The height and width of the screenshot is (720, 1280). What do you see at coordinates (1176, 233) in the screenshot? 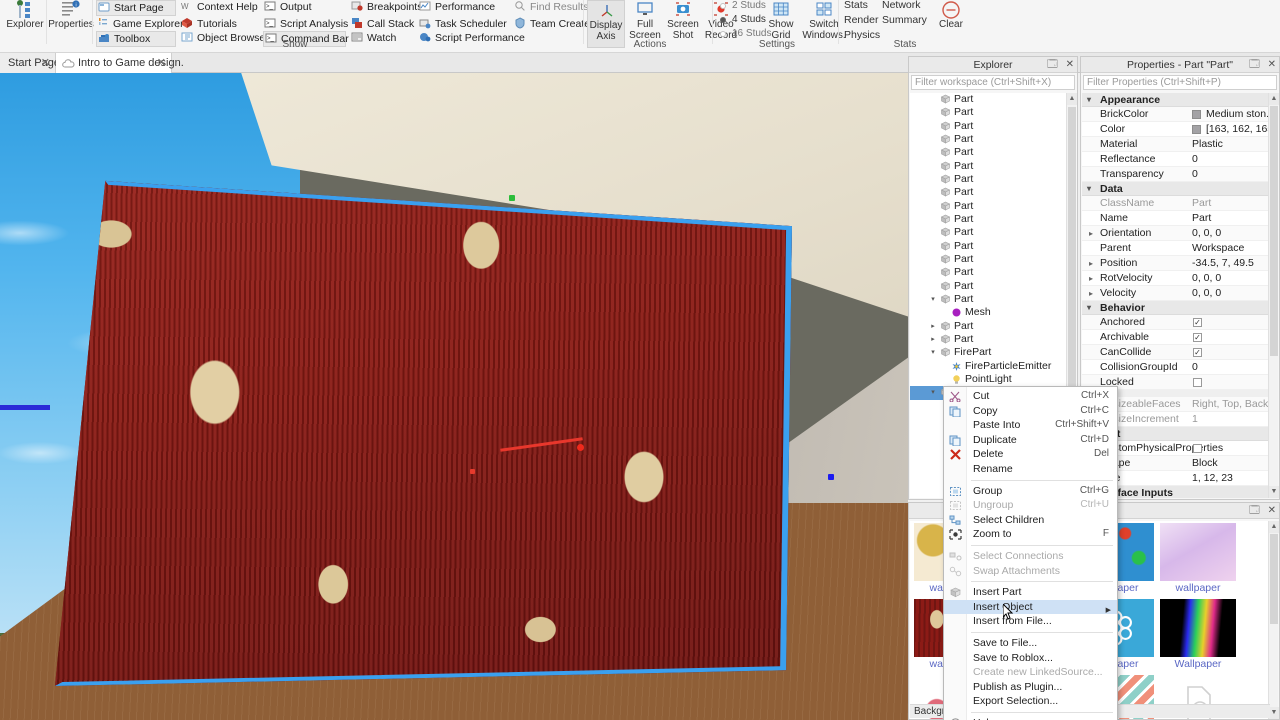
I see `property-row: ▸ Orientation 0, 0, 0` at bounding box center [1176, 233].